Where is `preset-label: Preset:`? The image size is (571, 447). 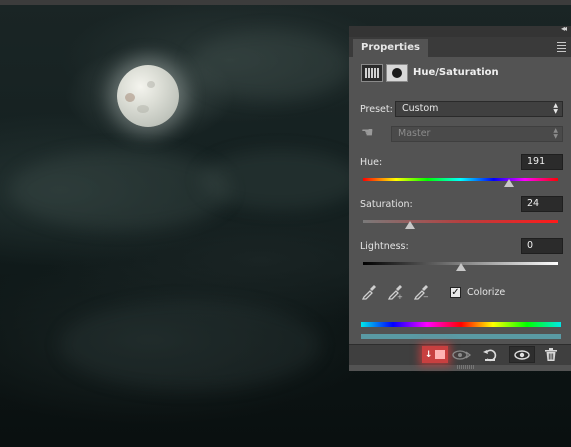 preset-label: Preset: is located at coordinates (376, 109).